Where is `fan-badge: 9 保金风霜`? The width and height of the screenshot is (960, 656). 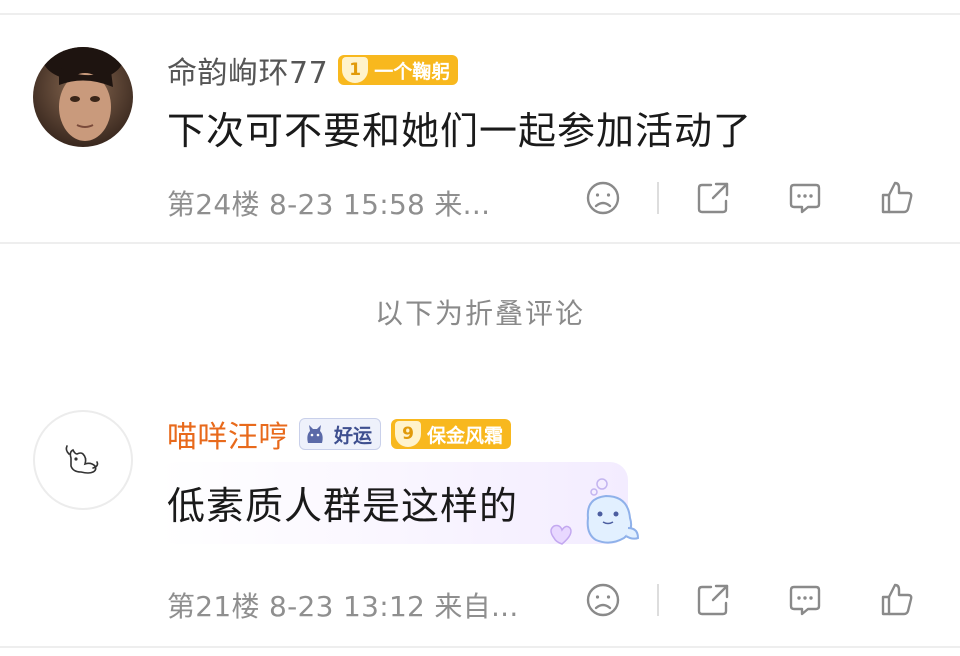 fan-badge: 9 保金风霜 is located at coordinates (451, 434).